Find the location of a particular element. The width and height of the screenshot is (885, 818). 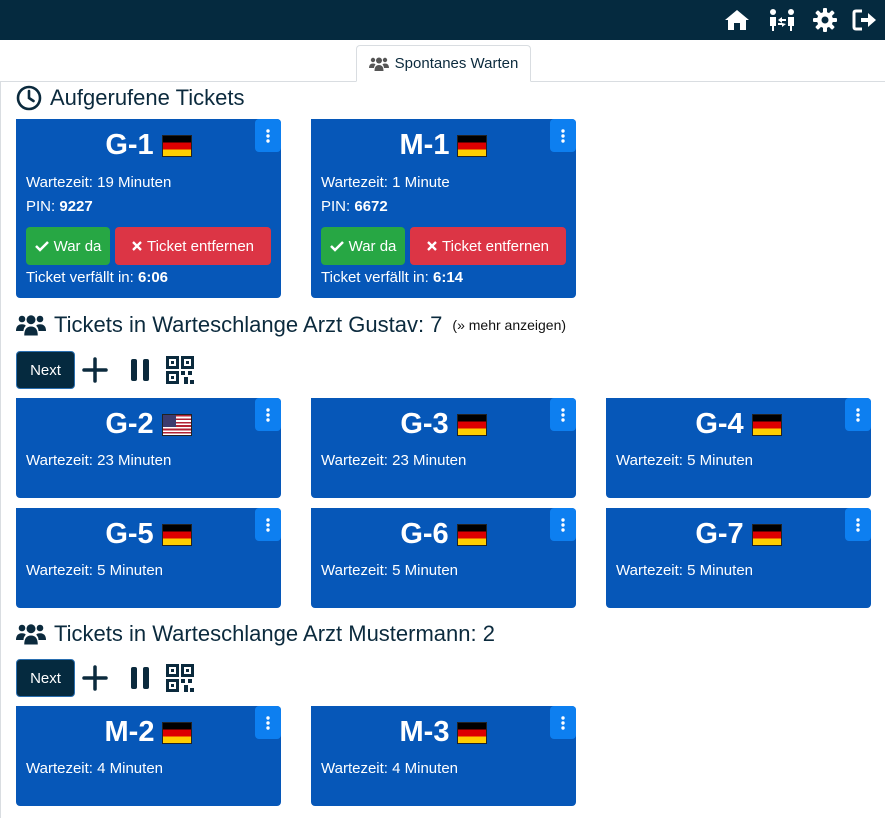

ticket-header: G-3 is located at coordinates (443, 424).